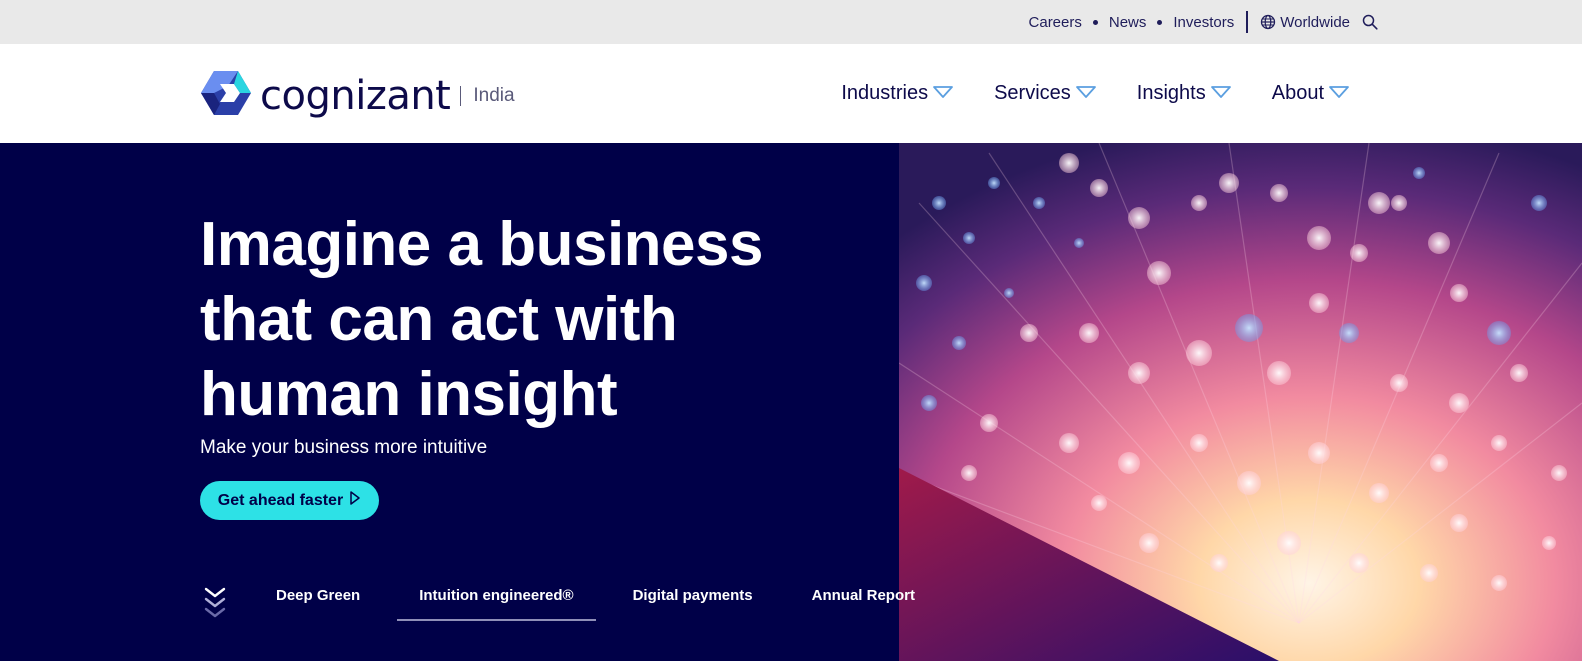 This screenshot has width=1582, height=661. What do you see at coordinates (1297, 93) in the screenshot?
I see `nav-about-label: About` at bounding box center [1297, 93].